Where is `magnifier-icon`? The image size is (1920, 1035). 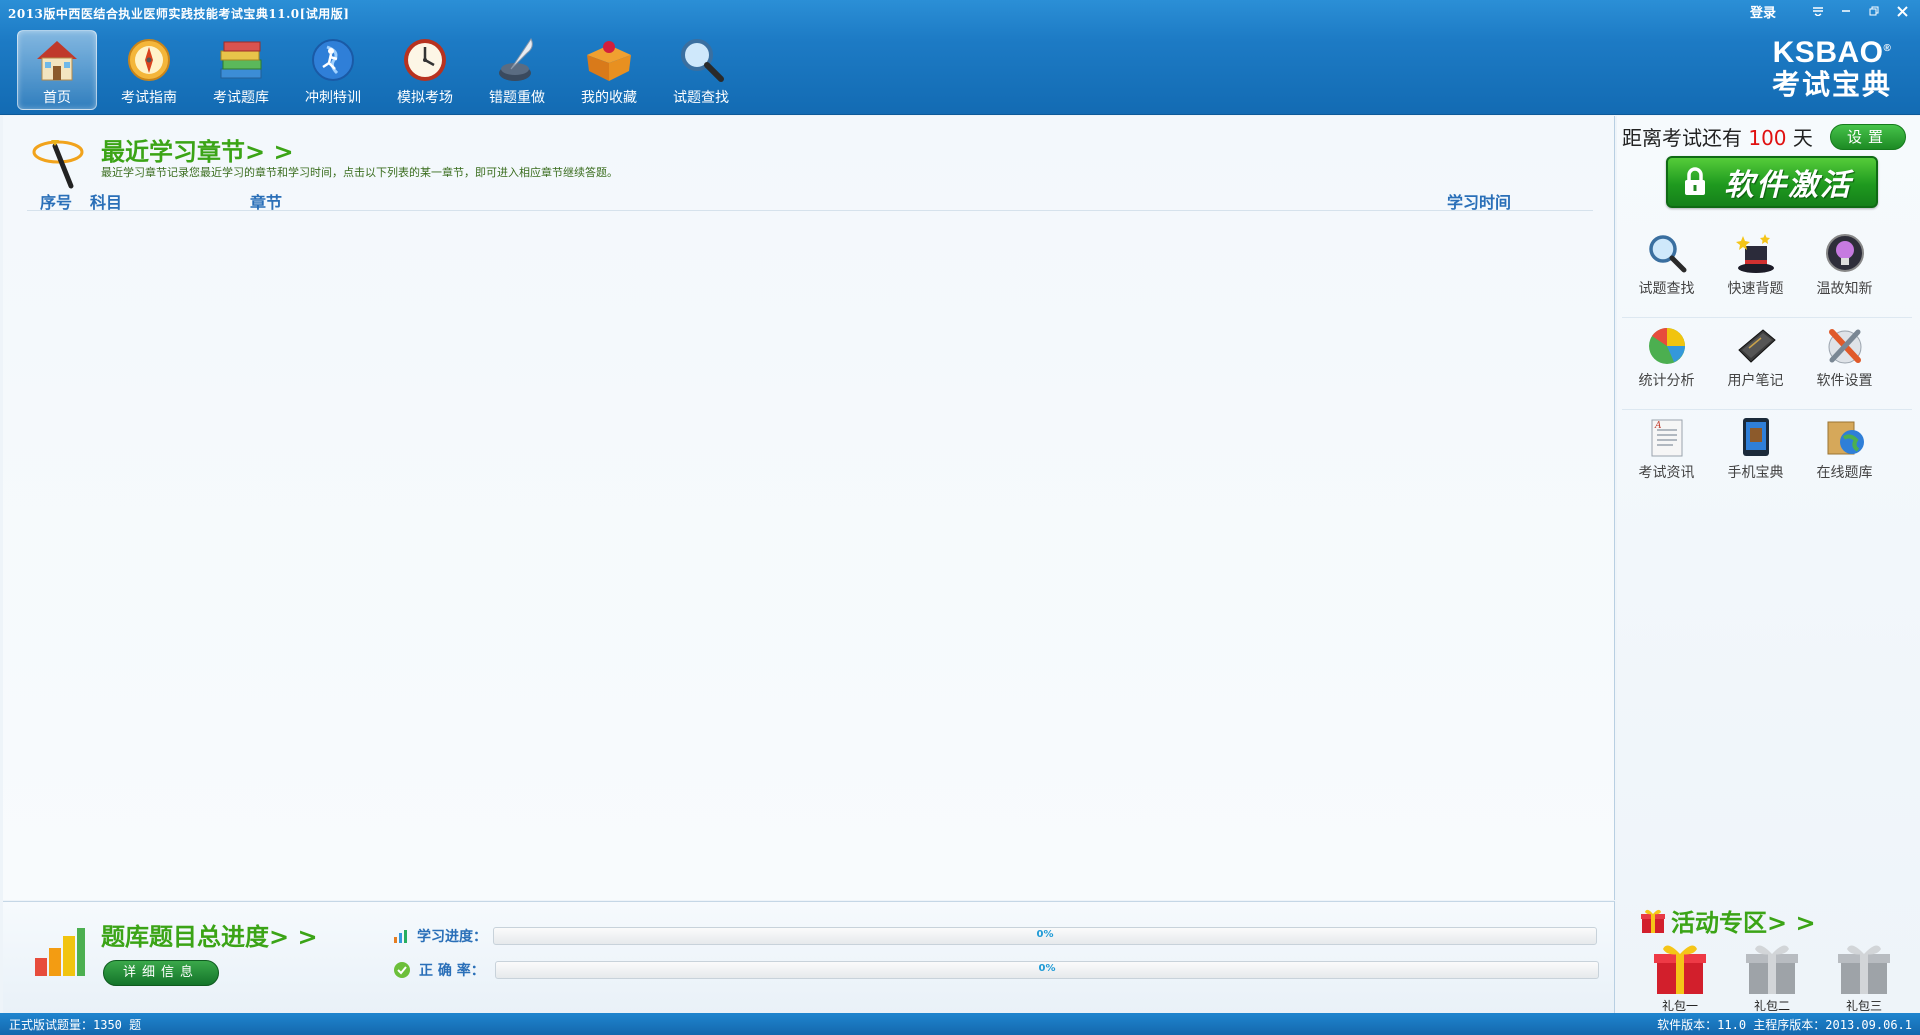
magnifier-icon is located at coordinates (1667, 254).